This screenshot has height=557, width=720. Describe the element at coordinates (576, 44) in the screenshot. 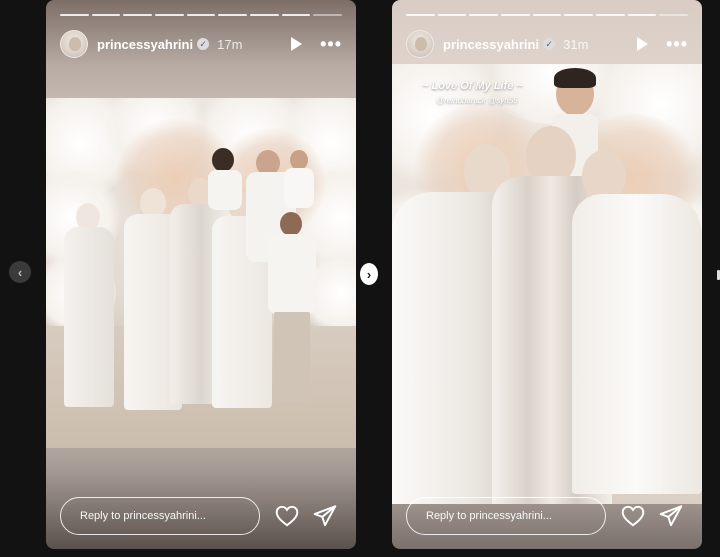

I see `story-timestamp: 31m` at that location.